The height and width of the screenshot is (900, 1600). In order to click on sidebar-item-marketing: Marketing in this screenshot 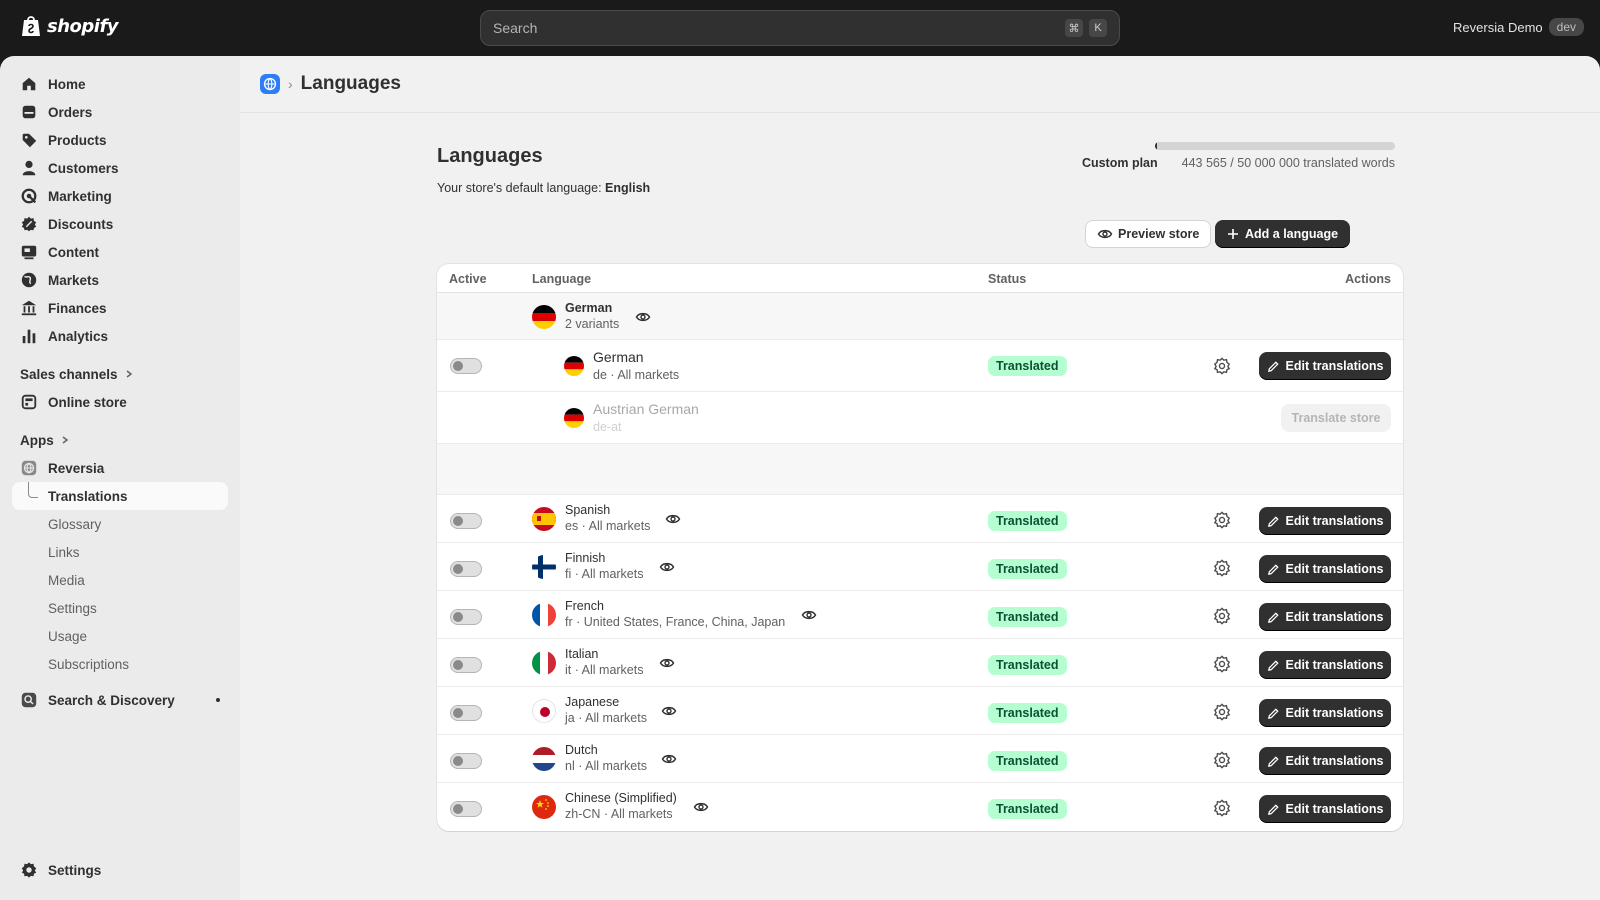, I will do `click(120, 196)`.